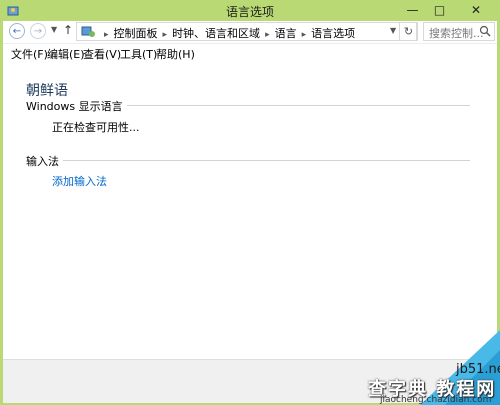 This screenshot has width=500, height=405. I want to click on arrow-up-icon: ↑, so click(68, 30).